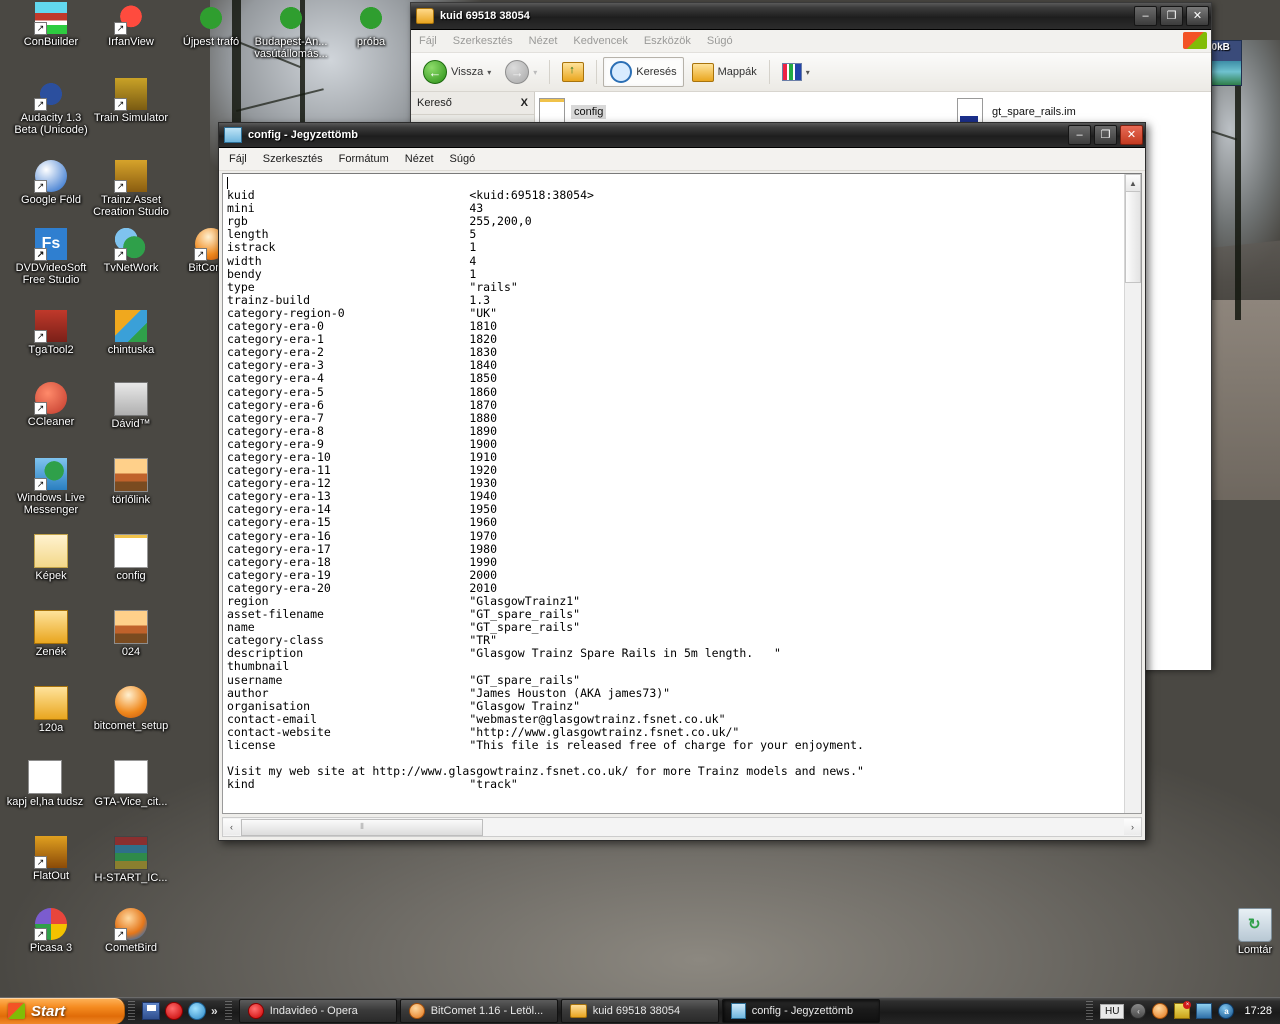 The height and width of the screenshot is (1024, 1280). I want to click on close-search-pane-icon: X, so click(524, 103).